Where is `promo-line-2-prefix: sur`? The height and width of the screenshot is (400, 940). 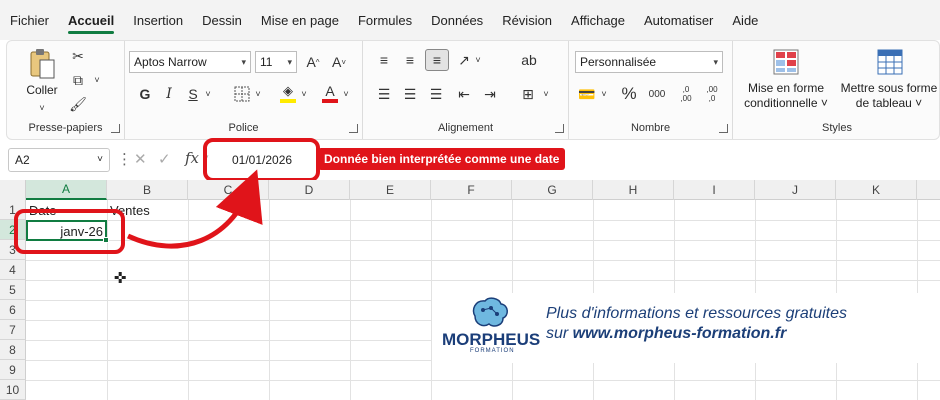 promo-line-2-prefix: sur is located at coordinates (559, 333).